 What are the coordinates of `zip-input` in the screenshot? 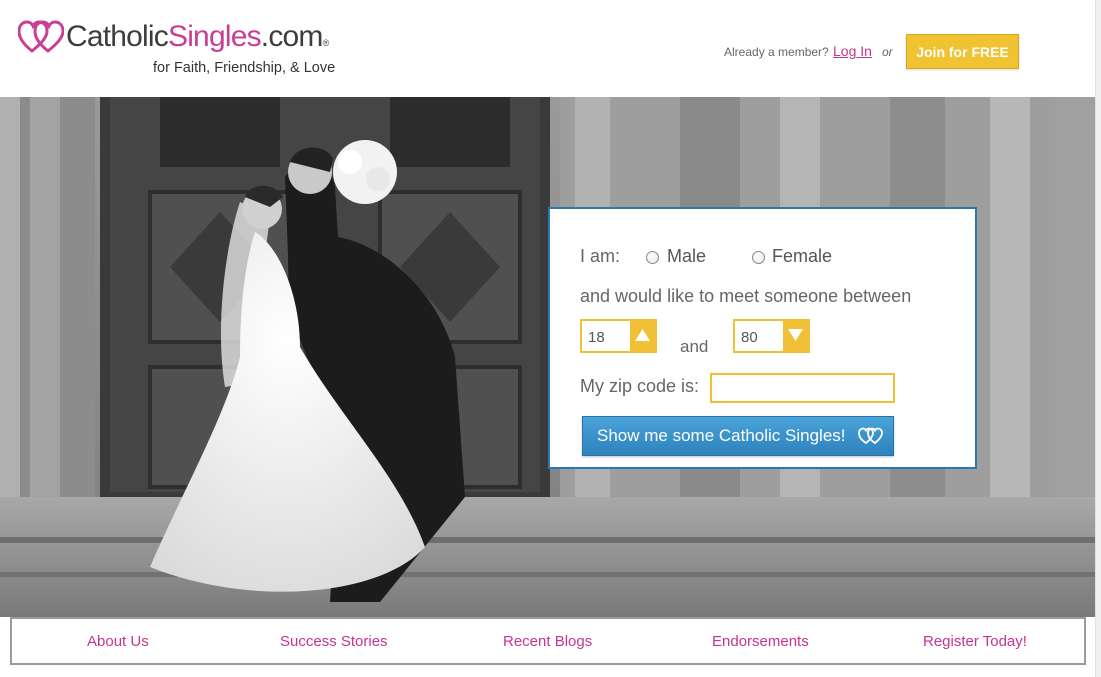 It's located at (802, 388).